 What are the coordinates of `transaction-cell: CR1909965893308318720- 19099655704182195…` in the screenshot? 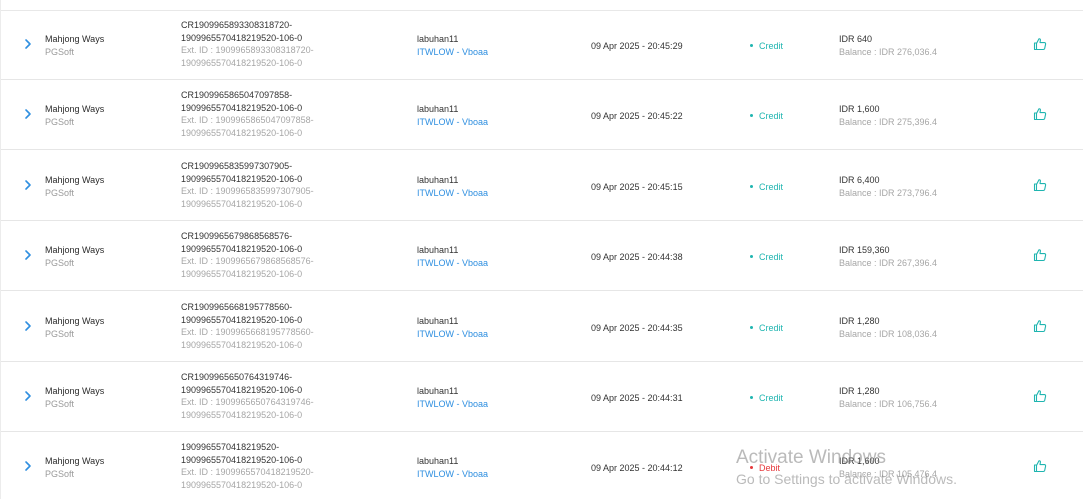 It's located at (247, 44).